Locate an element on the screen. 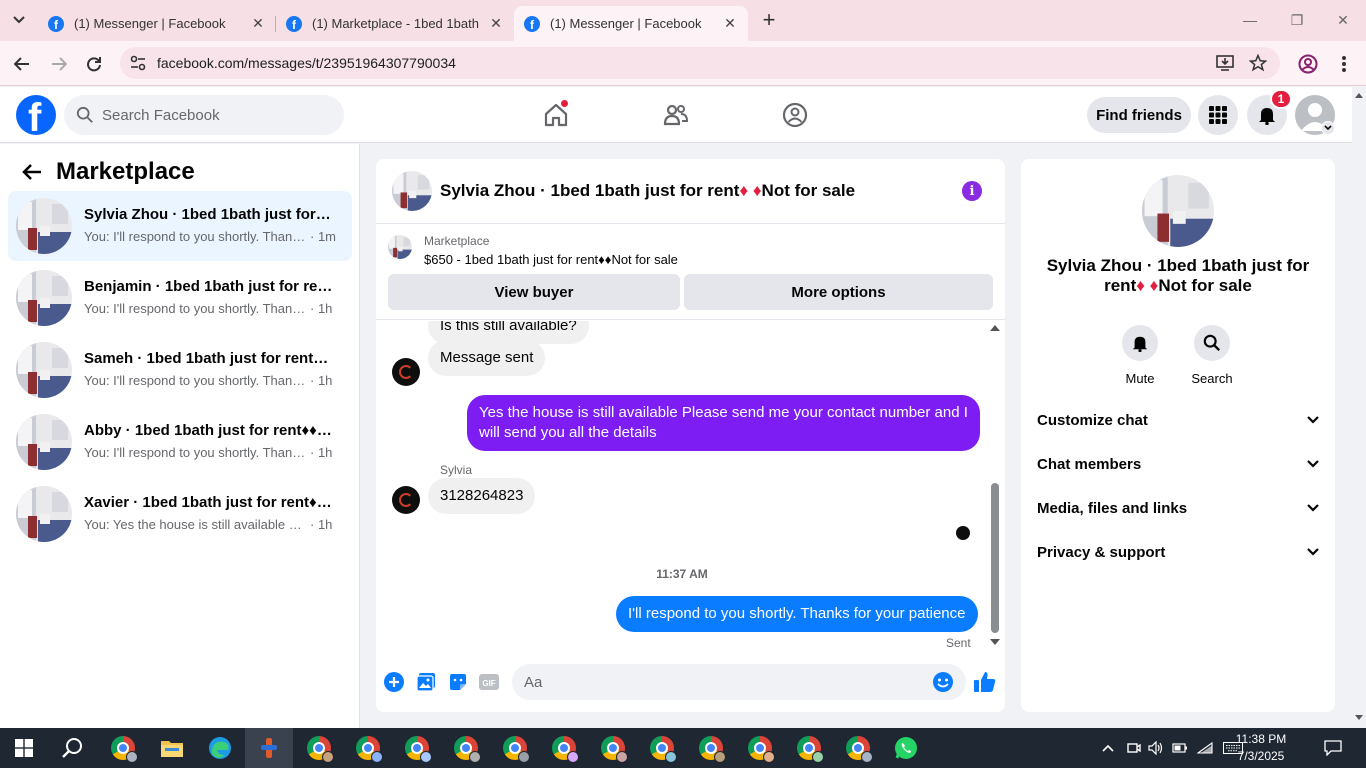 The image size is (1366, 768). more-options-button: More options is located at coordinates (838, 292).